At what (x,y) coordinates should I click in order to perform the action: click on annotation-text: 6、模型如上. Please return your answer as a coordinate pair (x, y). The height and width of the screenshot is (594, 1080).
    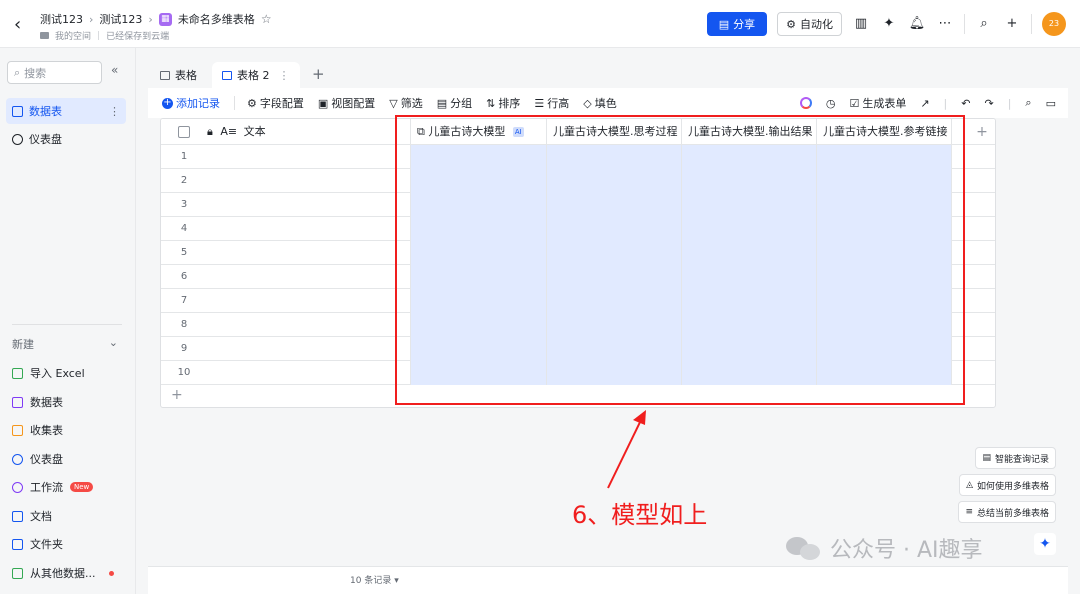
    Looking at the image, I should click on (640, 515).